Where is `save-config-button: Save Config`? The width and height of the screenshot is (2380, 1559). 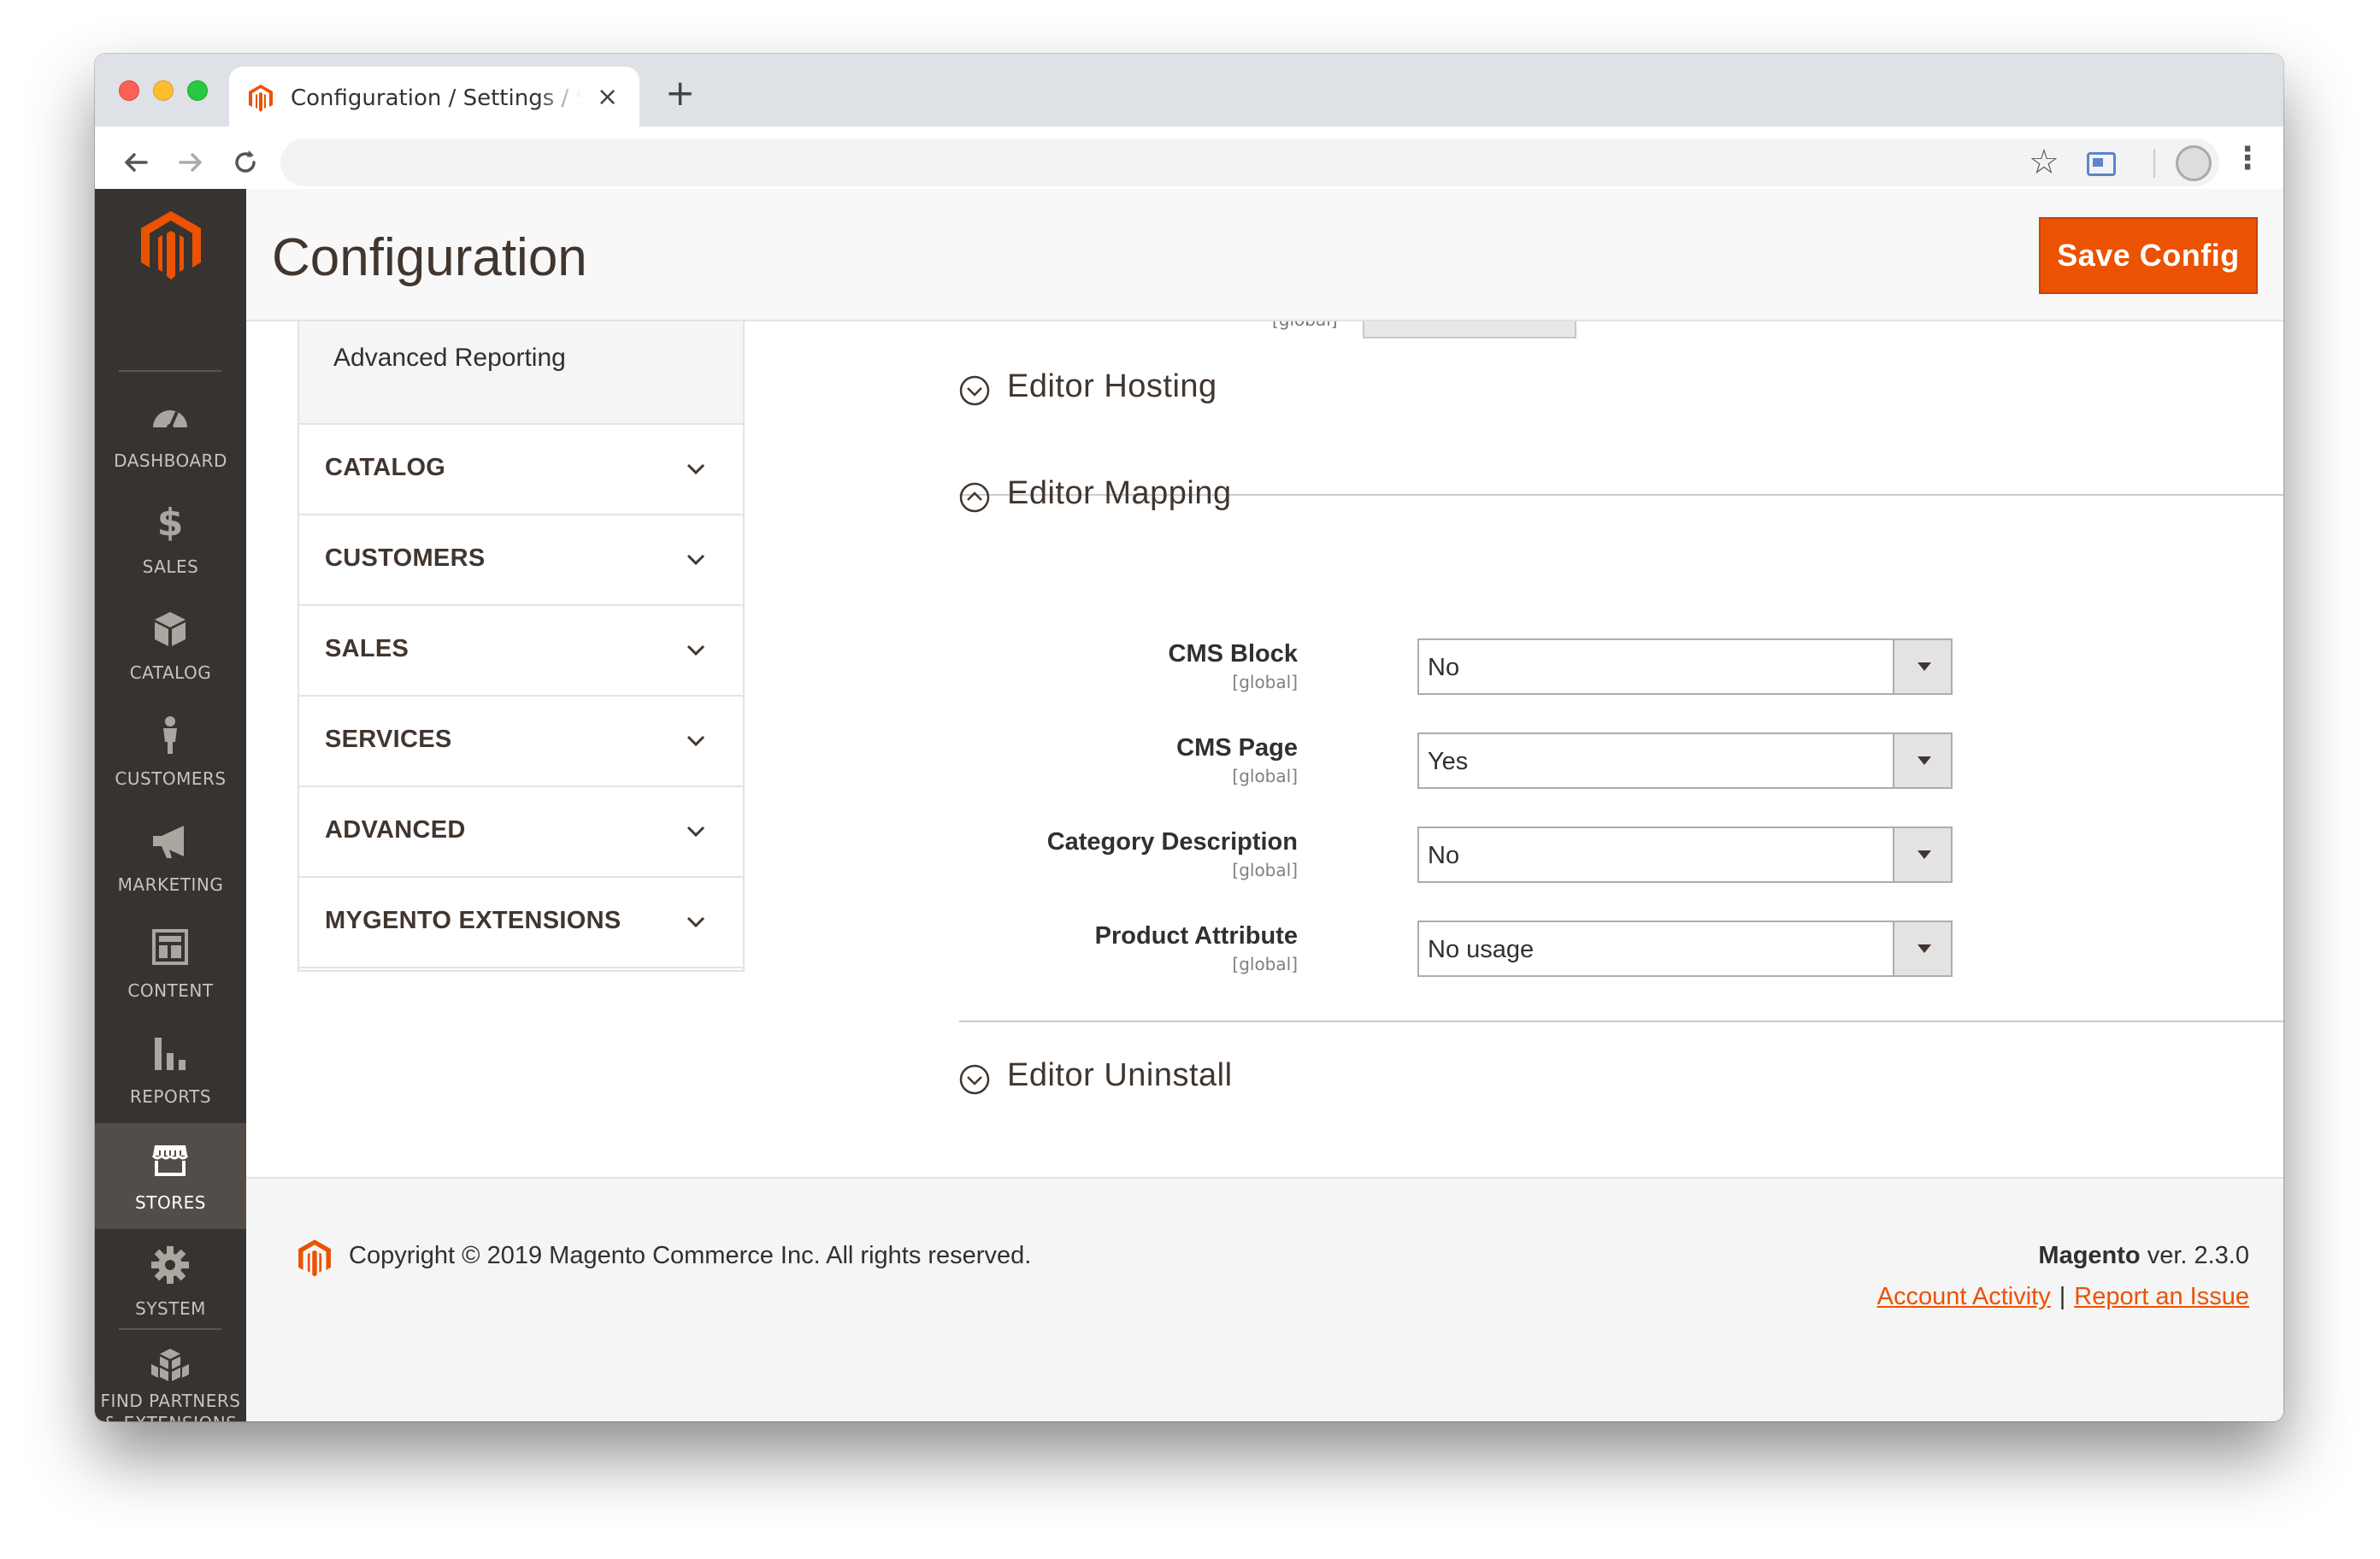 save-config-button: Save Config is located at coordinates (2148, 255).